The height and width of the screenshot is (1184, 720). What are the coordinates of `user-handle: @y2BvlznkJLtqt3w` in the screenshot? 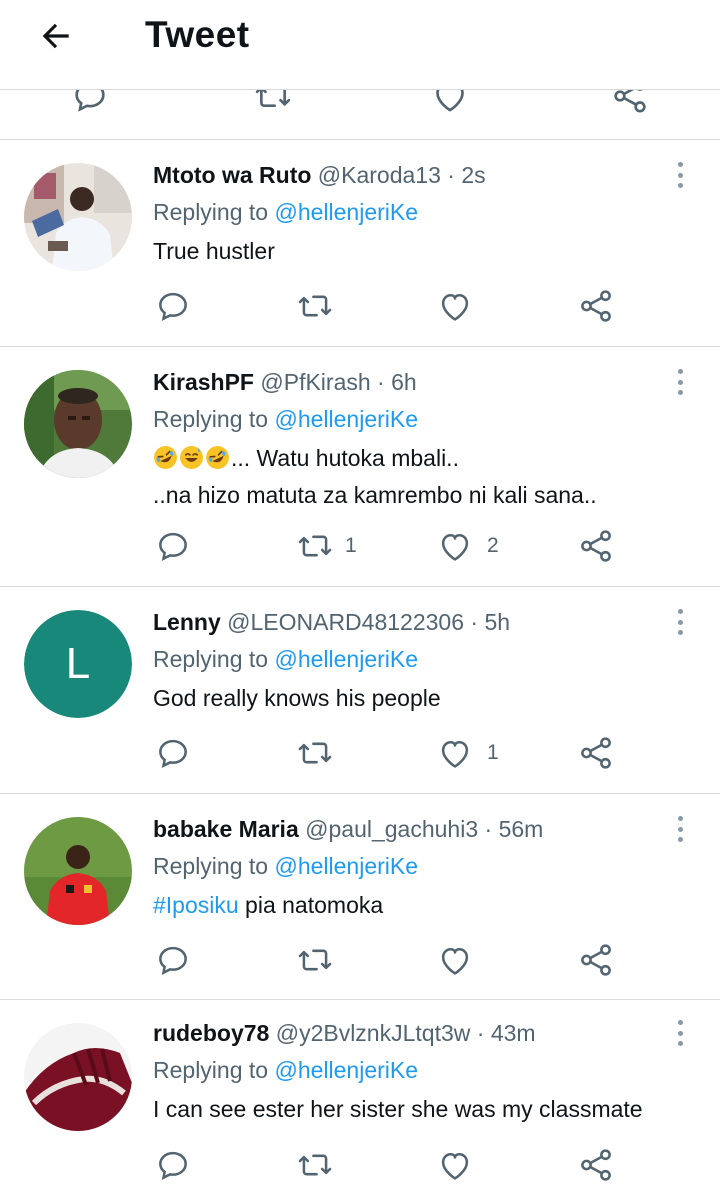 It's located at (373, 1033).